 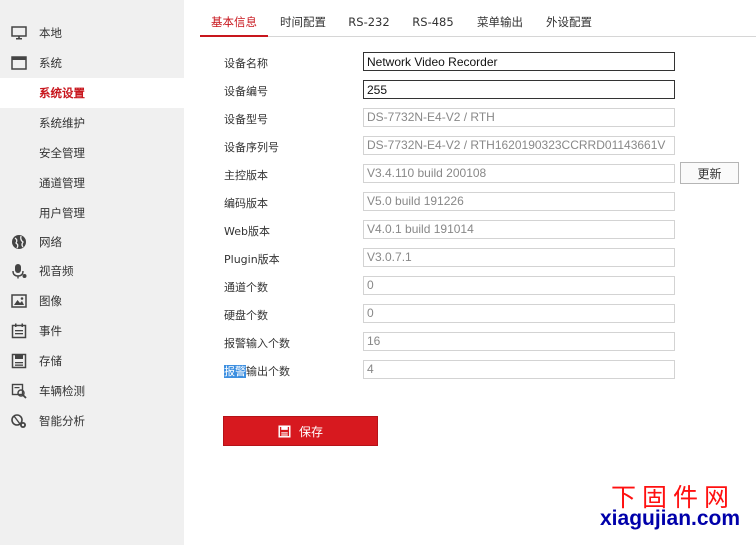 What do you see at coordinates (519, 257) in the screenshot?
I see `plugin-version-field: V3.0.7.1` at bounding box center [519, 257].